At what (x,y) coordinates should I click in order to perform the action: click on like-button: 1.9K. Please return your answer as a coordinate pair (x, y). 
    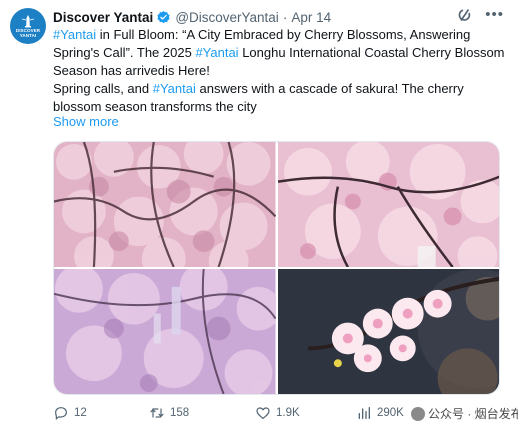
    Looking at the image, I should click on (277, 413).